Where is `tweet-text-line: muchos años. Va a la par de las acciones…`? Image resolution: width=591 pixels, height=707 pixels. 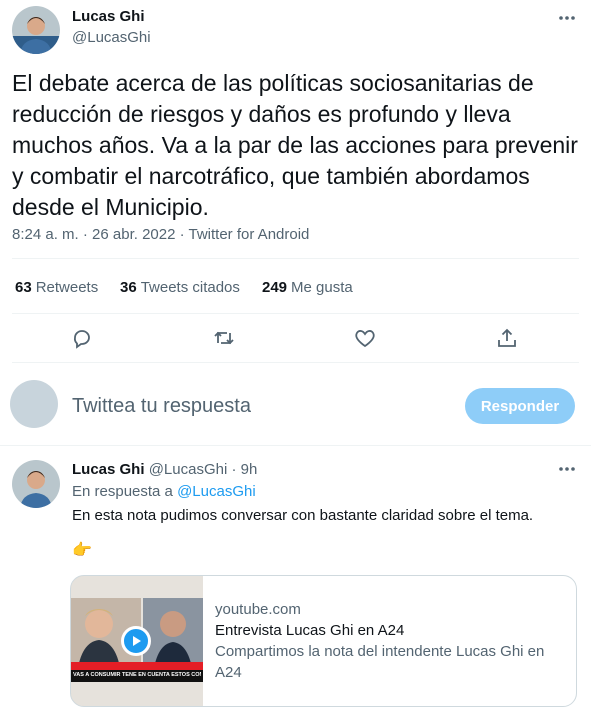 tweet-text-line: muchos años. Va a la par de las acciones… is located at coordinates (295, 145).